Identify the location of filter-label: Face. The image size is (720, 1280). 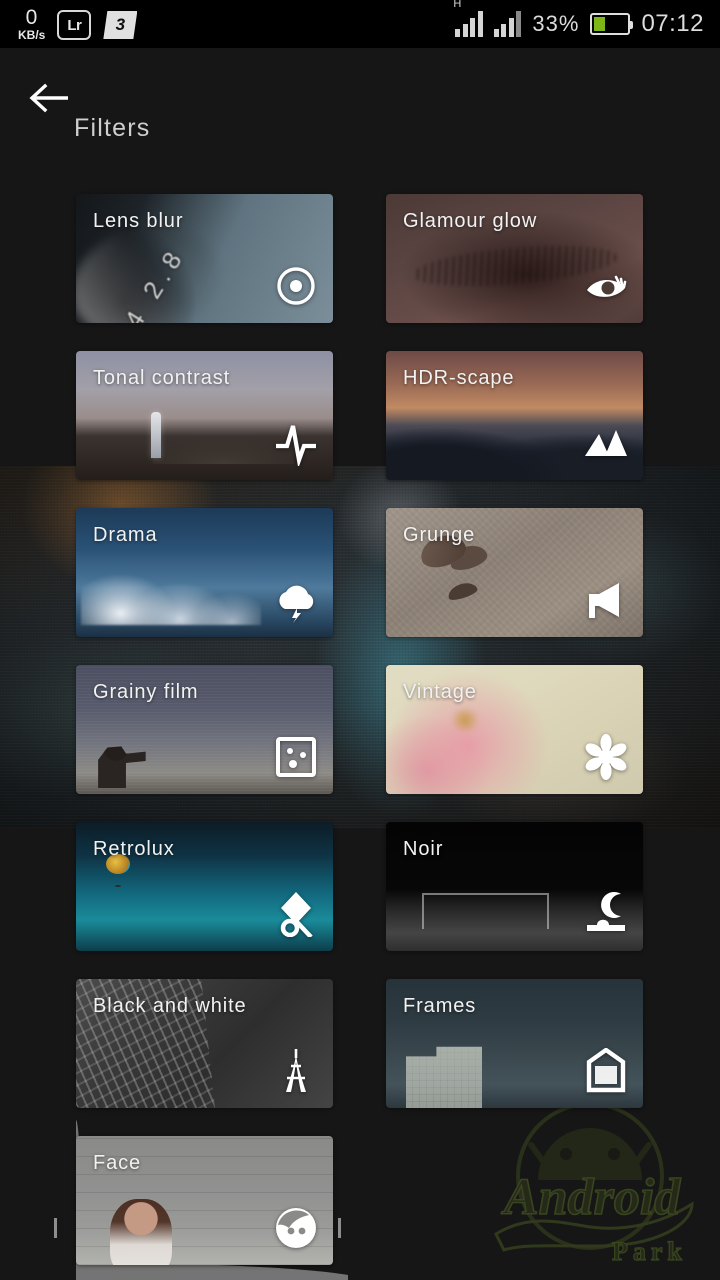
(117, 1163).